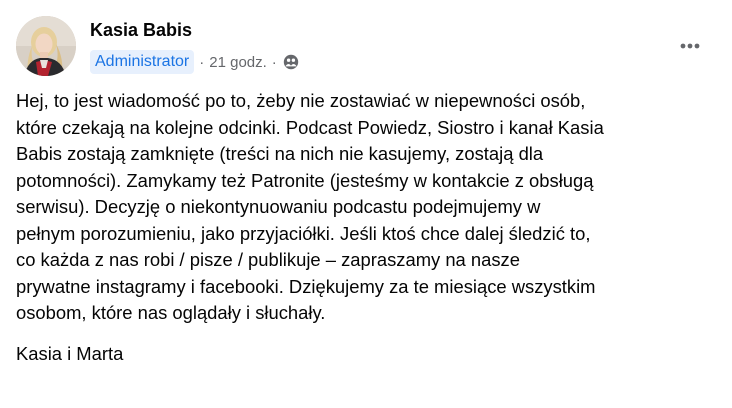  Describe the element at coordinates (141, 30) in the screenshot. I see `author-name: Kasia Babis` at that location.